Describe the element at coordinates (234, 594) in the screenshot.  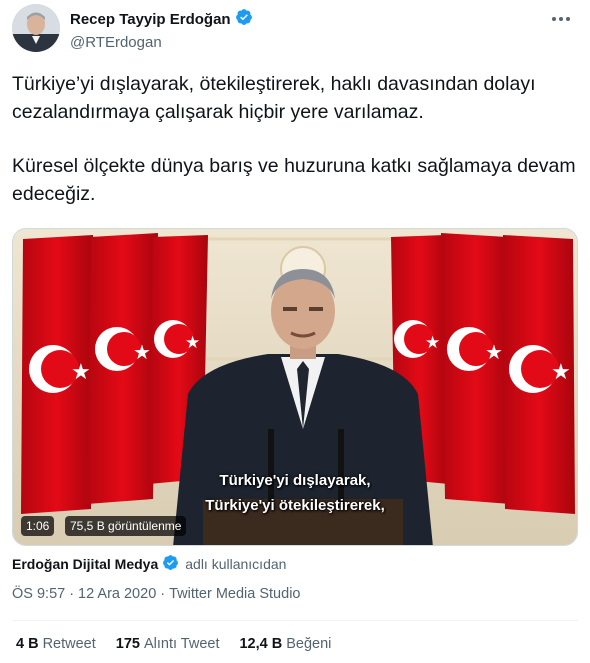
I see `tweet-client: Twitter Media Studio` at that location.